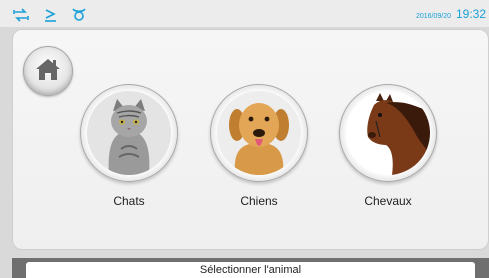  I want to click on animal-option-dogs: Chiens, so click(259, 146).